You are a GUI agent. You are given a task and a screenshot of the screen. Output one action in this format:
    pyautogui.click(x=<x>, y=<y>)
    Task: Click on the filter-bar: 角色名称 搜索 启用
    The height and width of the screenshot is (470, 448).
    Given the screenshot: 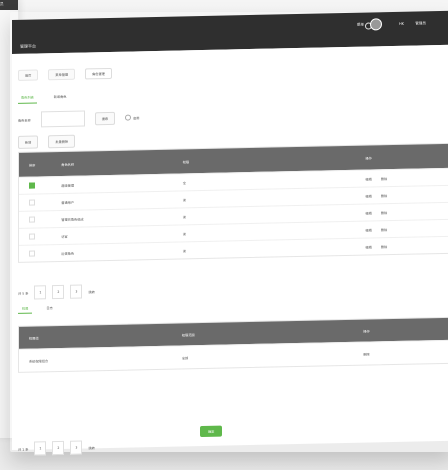 What is the action you would take?
    pyautogui.click(x=79, y=118)
    